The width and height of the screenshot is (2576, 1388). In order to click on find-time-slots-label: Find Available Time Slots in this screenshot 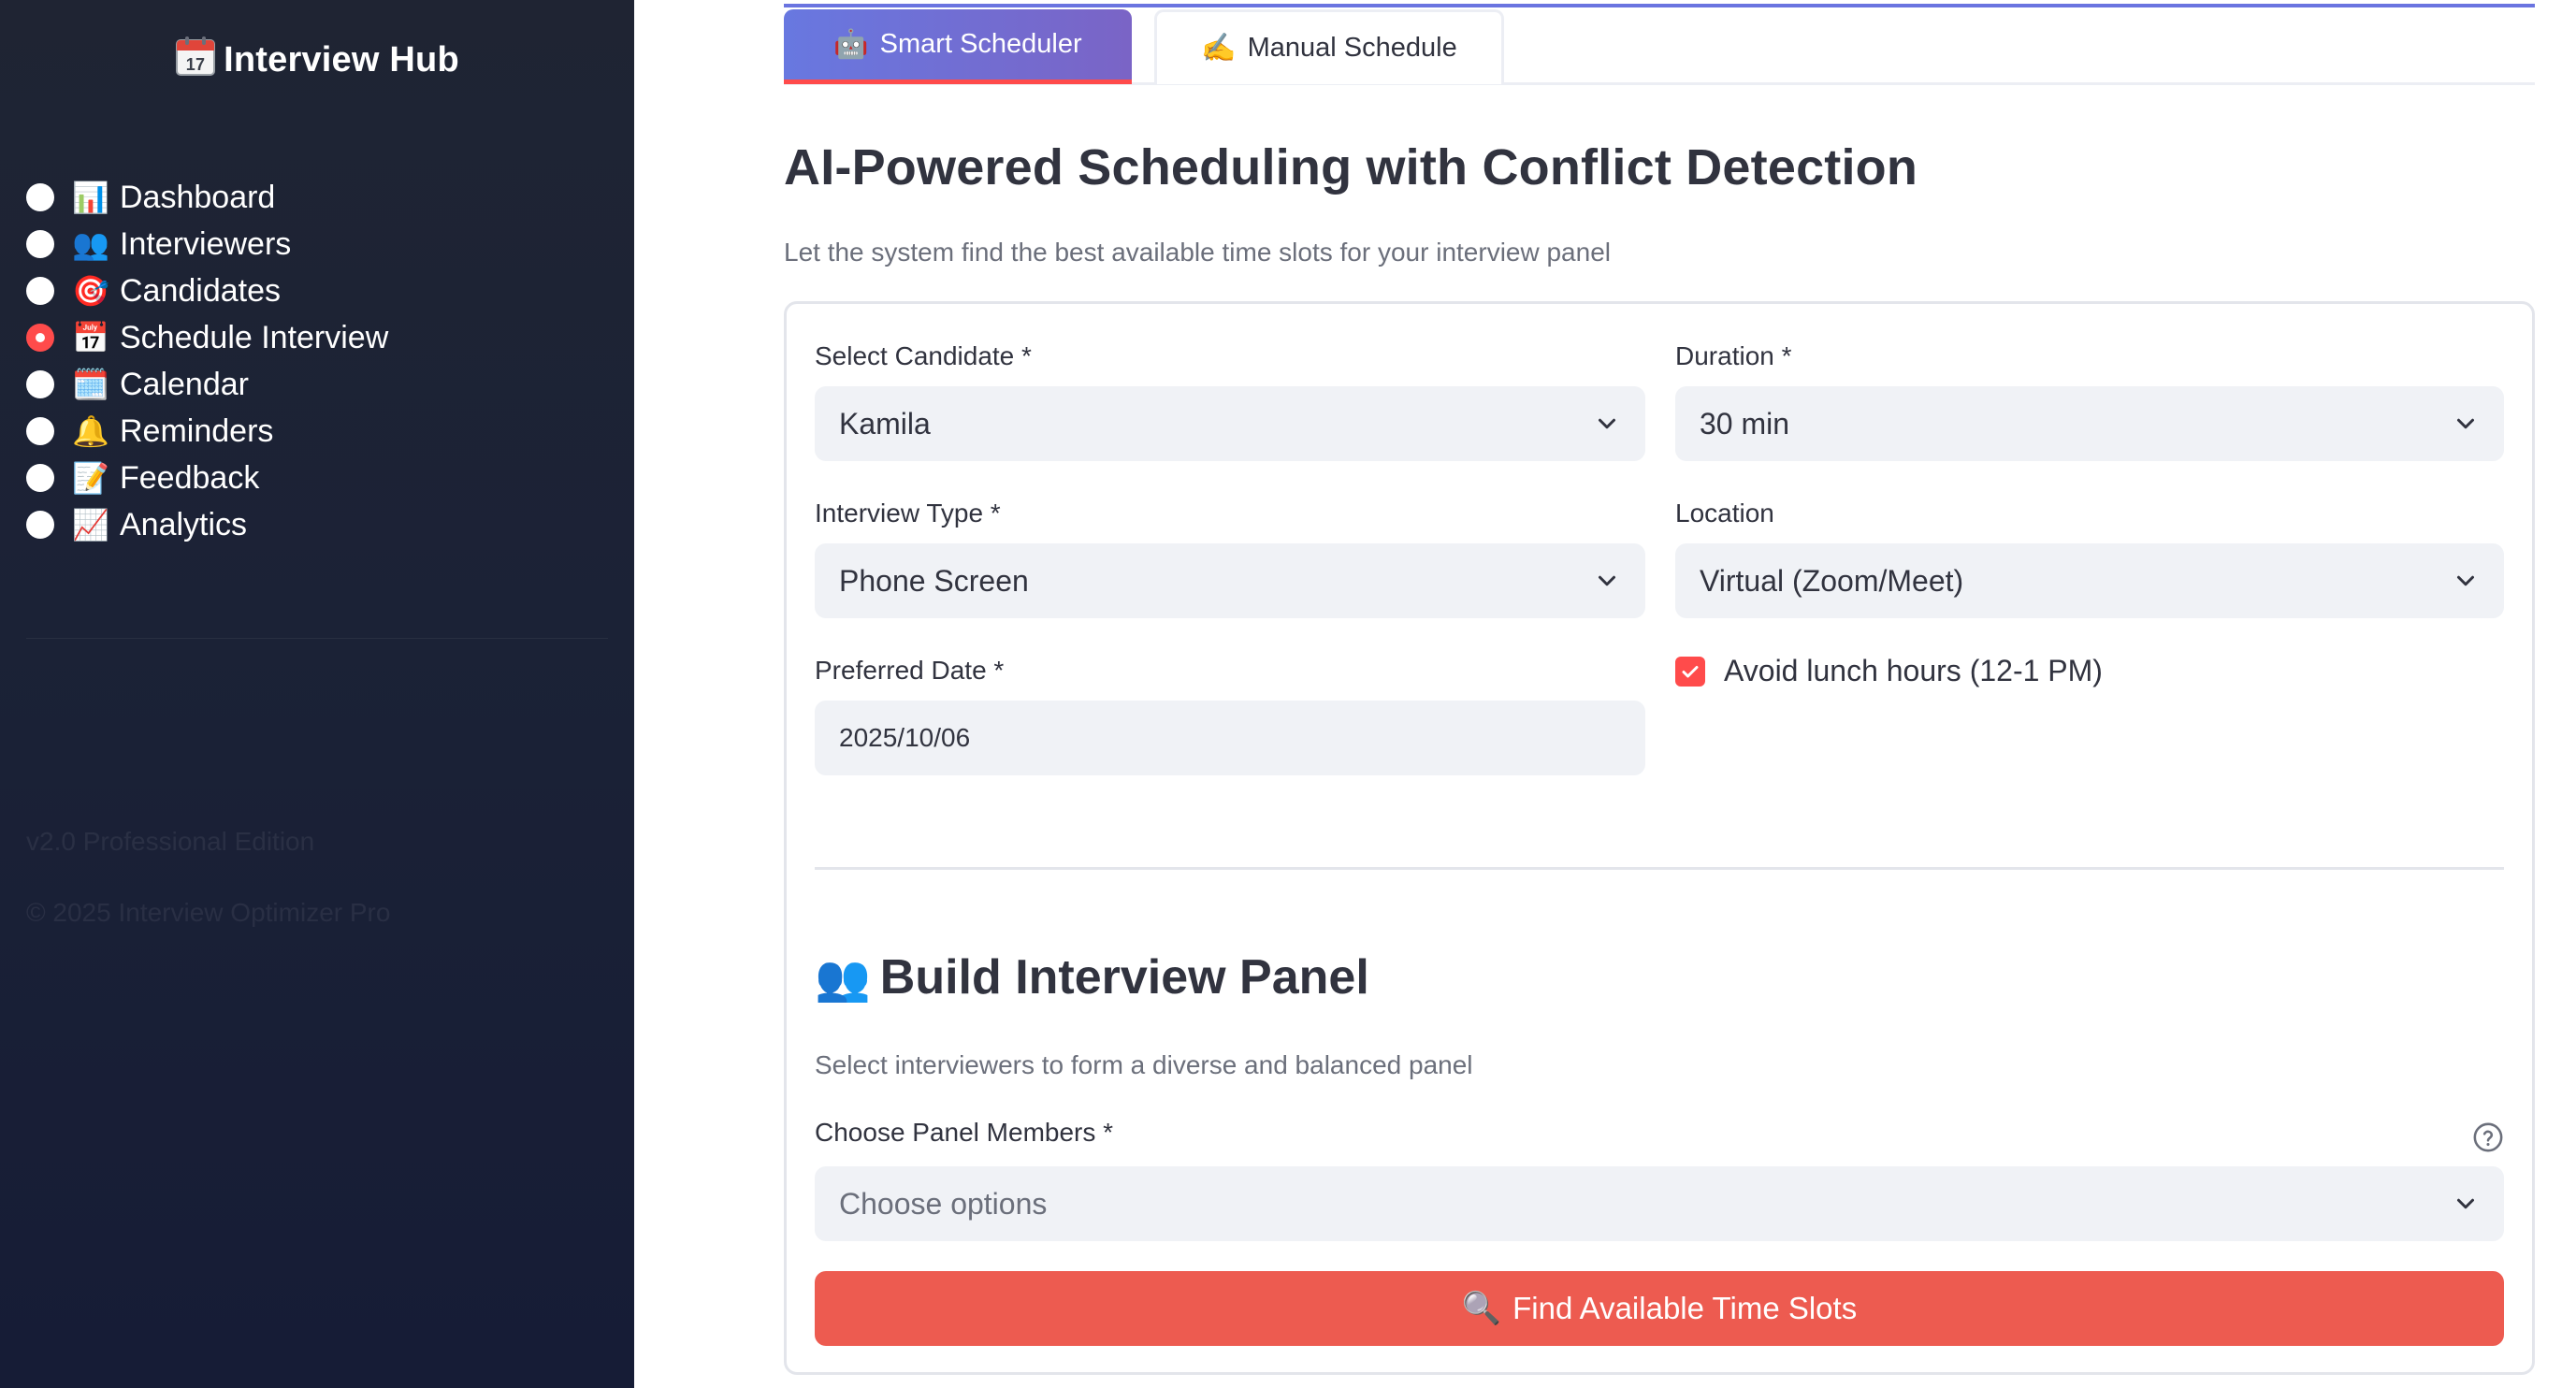, I will do `click(1685, 1308)`.